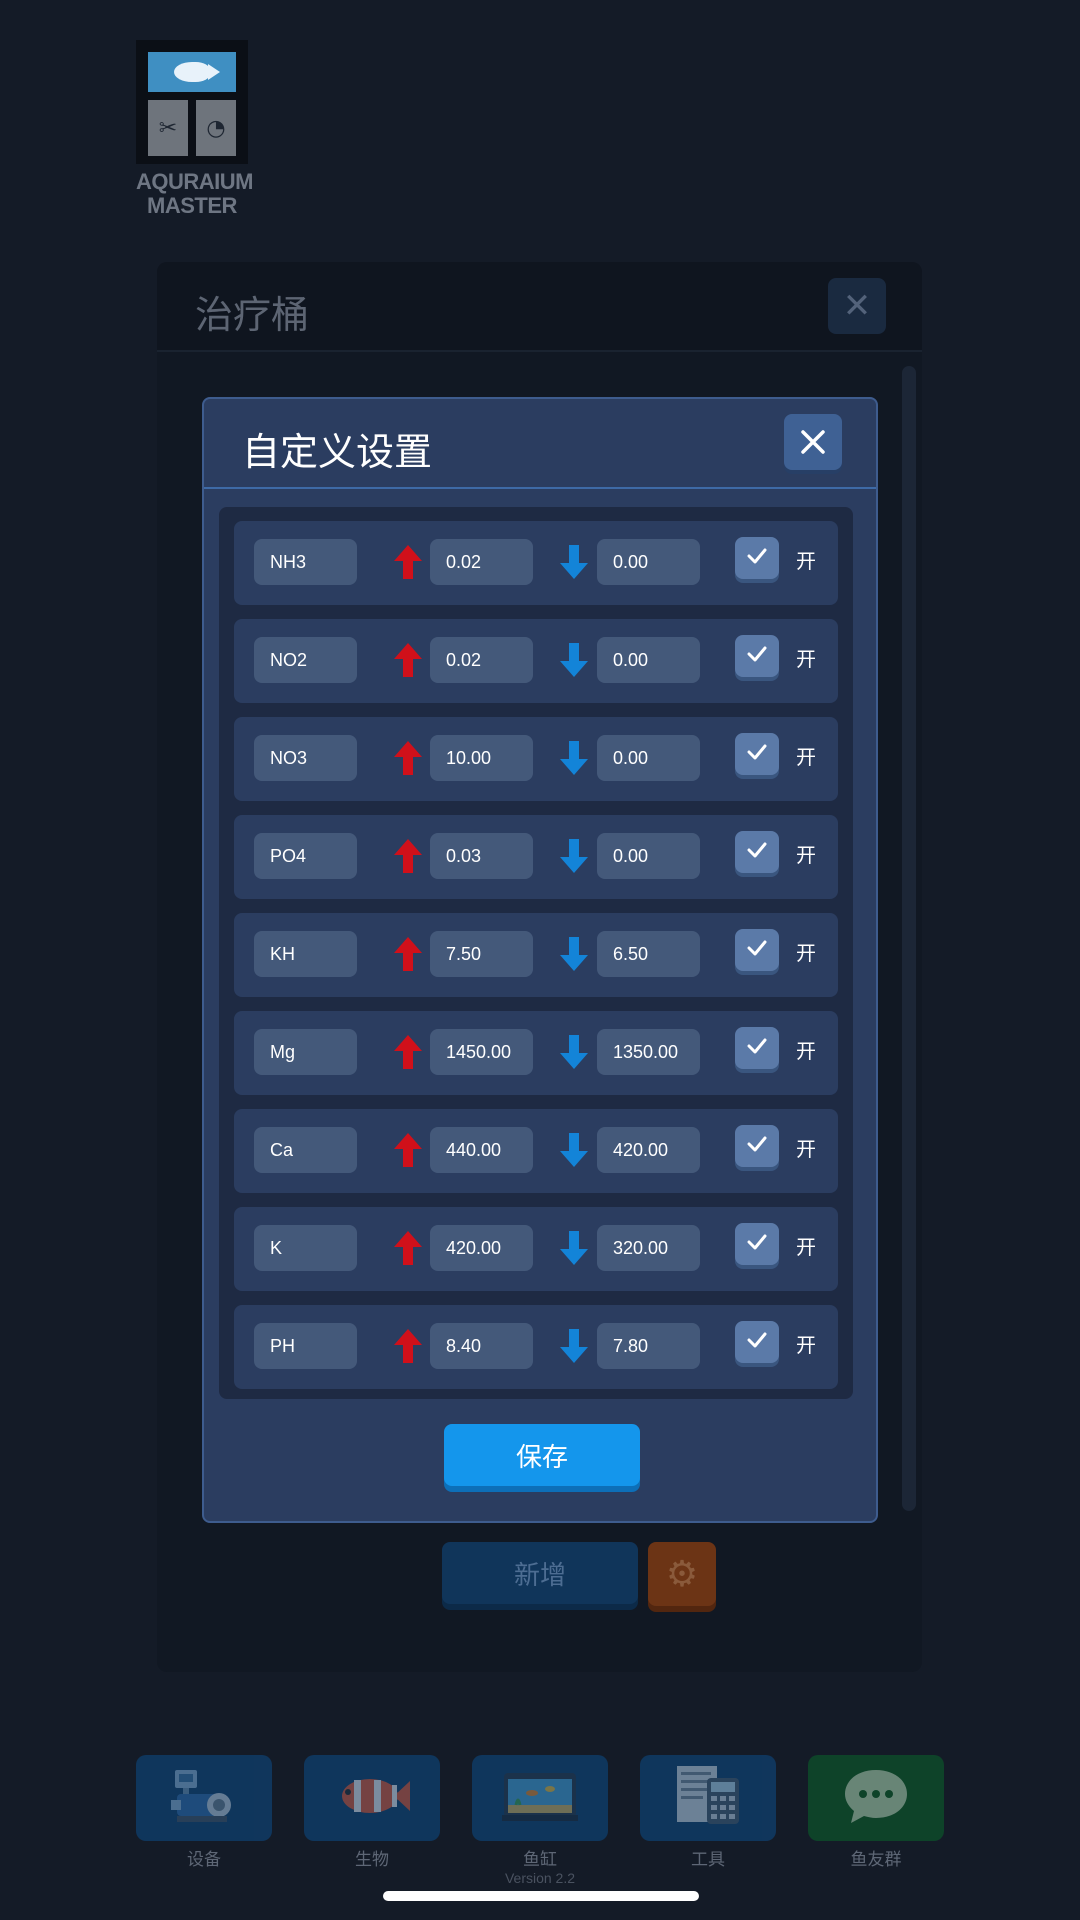 This screenshot has width=1080, height=1920. I want to click on save-button: 保存, so click(542, 1455).